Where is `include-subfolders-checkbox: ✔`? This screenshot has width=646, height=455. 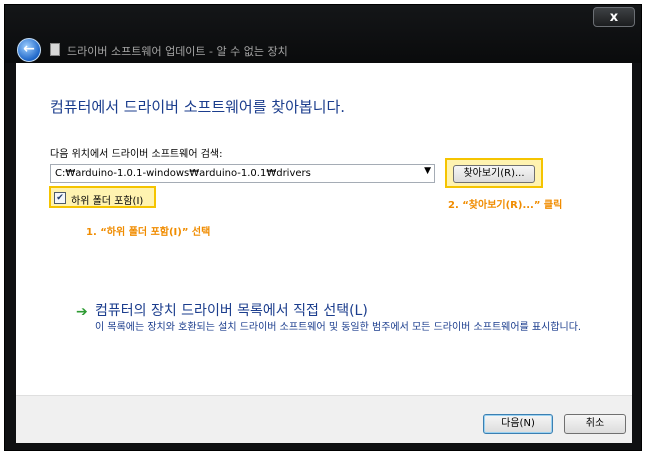
include-subfolders-checkbox: ✔ is located at coordinates (60, 198).